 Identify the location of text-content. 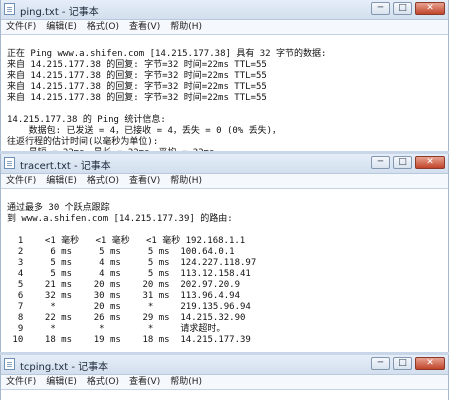
(224, 391).